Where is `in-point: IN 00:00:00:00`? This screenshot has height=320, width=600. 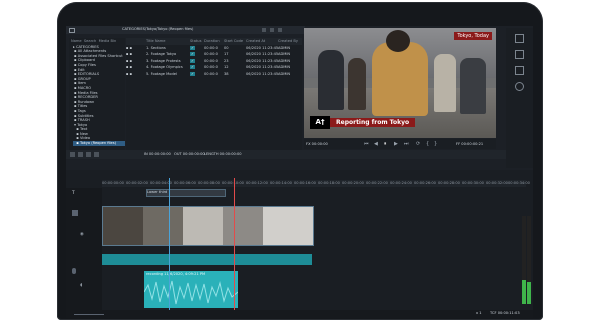
in-point: IN 00:00:00:00 is located at coordinates (157, 154).